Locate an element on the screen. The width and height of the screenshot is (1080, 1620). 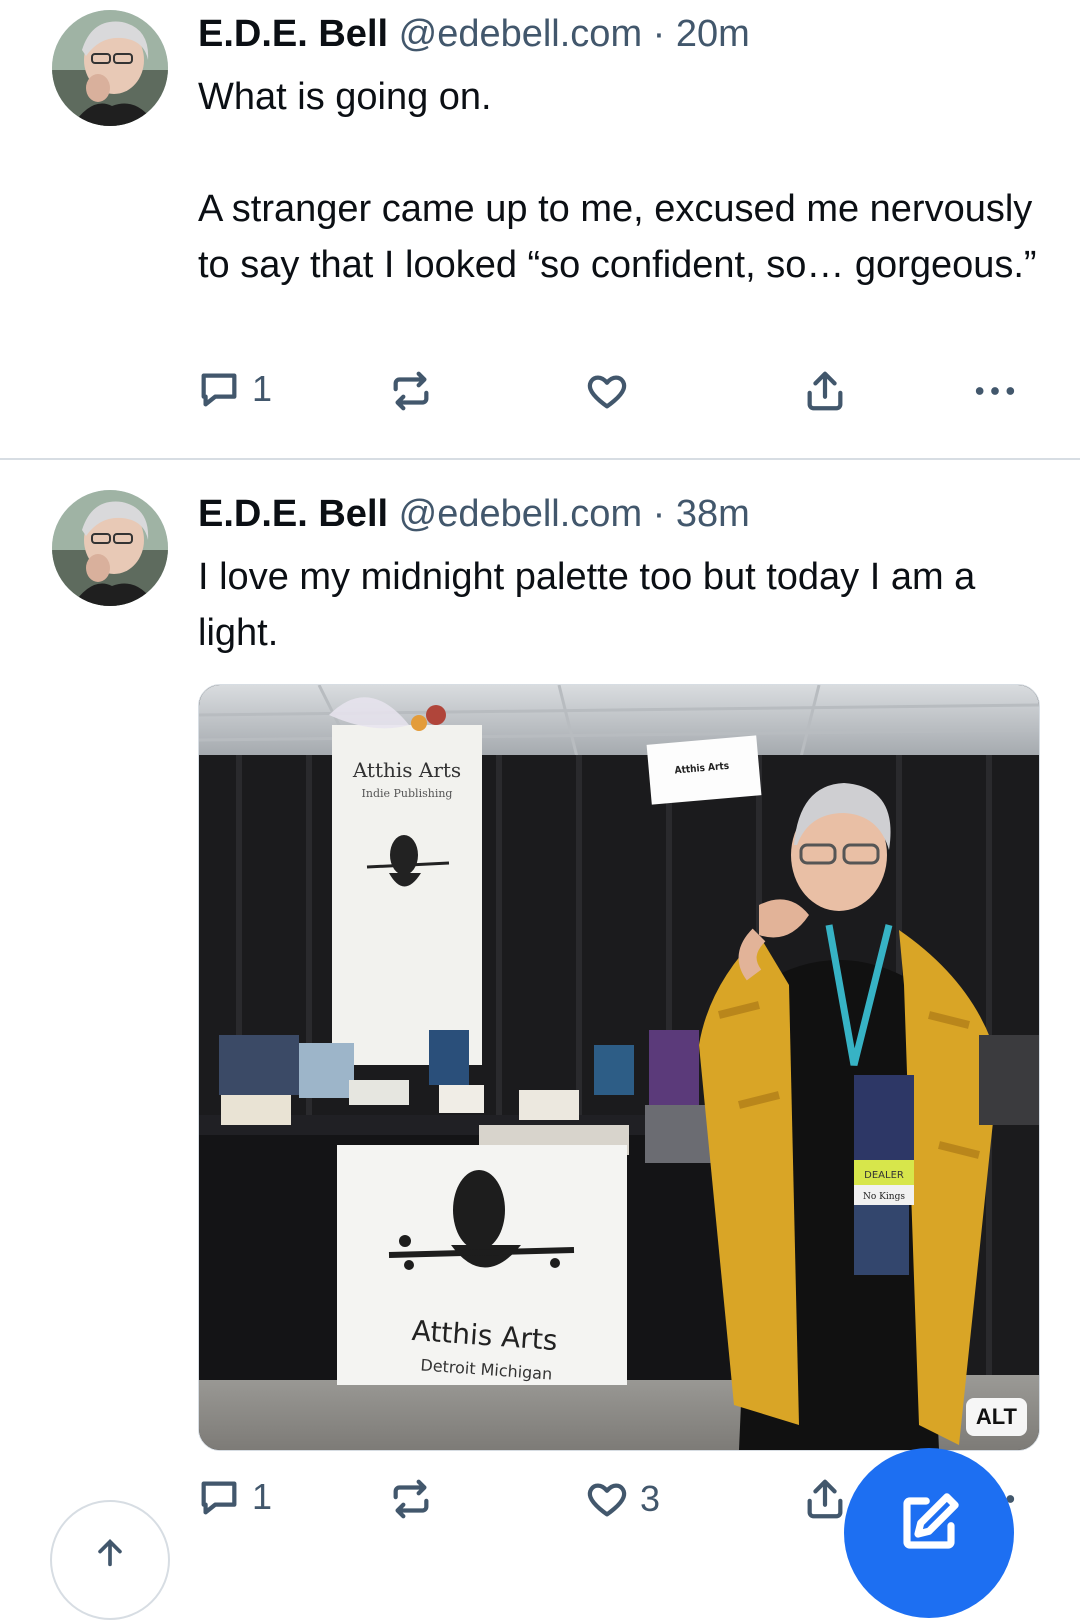
post-header: E.D.E. Bell @edebell.com · 20m is located at coordinates (474, 34).